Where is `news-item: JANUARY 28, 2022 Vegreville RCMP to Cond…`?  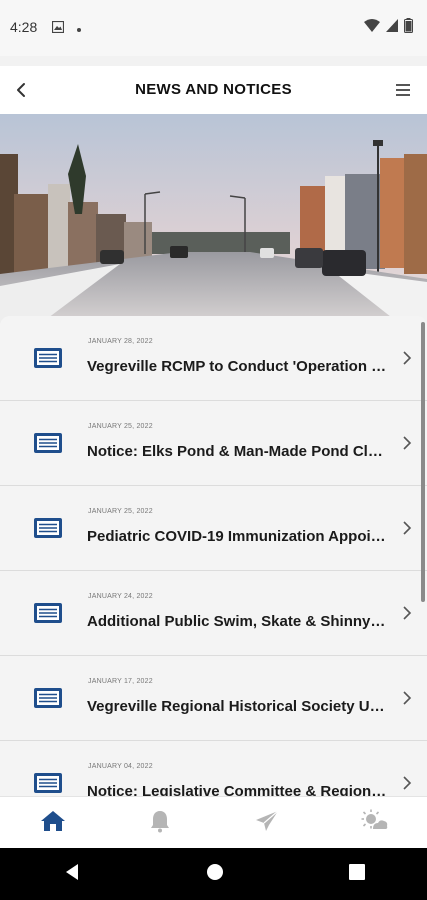
news-item: JANUARY 28, 2022 Vegreville RCMP to Cond… is located at coordinates (213, 358).